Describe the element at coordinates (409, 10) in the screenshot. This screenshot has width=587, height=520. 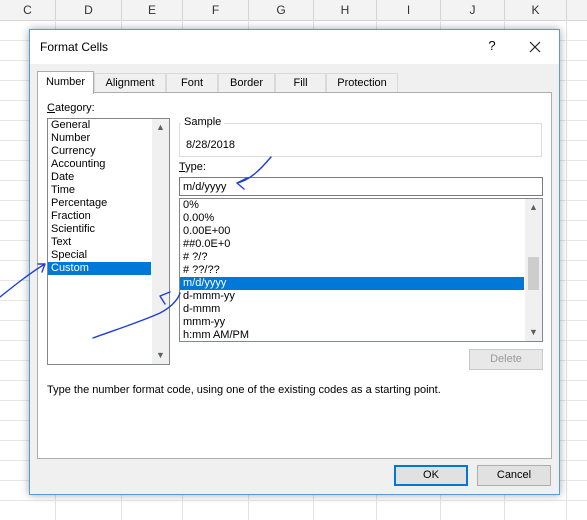
I see `column-header-i: I` at that location.